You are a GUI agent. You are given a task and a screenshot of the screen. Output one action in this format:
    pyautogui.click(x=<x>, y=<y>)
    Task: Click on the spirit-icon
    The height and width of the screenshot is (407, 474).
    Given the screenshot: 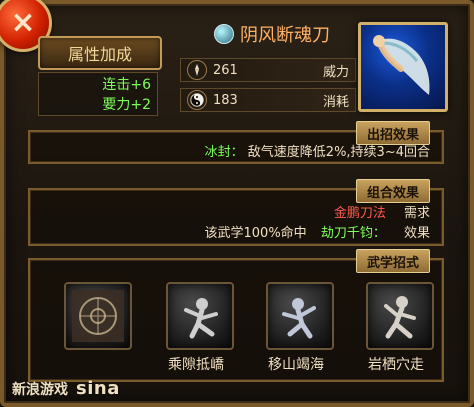 What is the action you would take?
    pyautogui.click(x=224, y=34)
    